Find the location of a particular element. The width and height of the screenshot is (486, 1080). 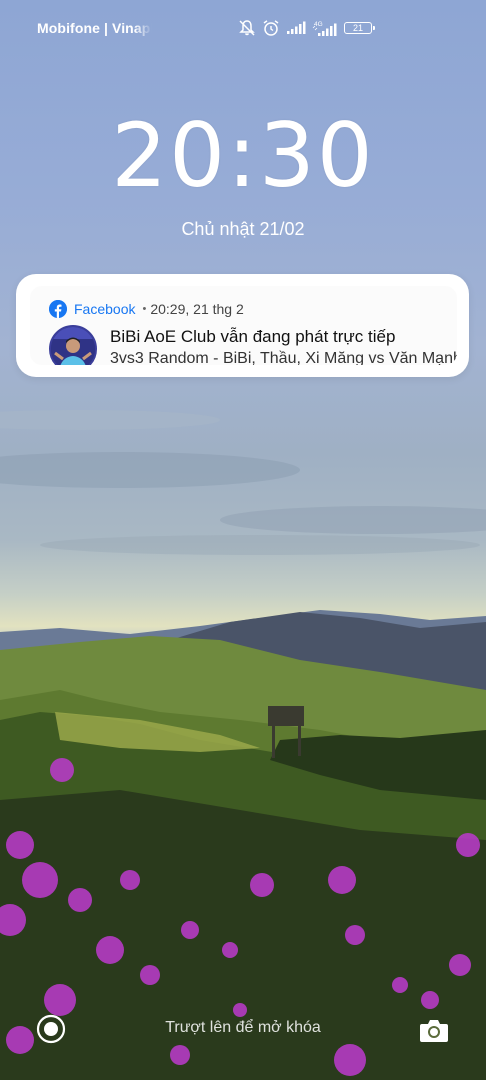

notification-header: Facebook • 20:29, 21 thg 2 is located at coordinates (146, 309).